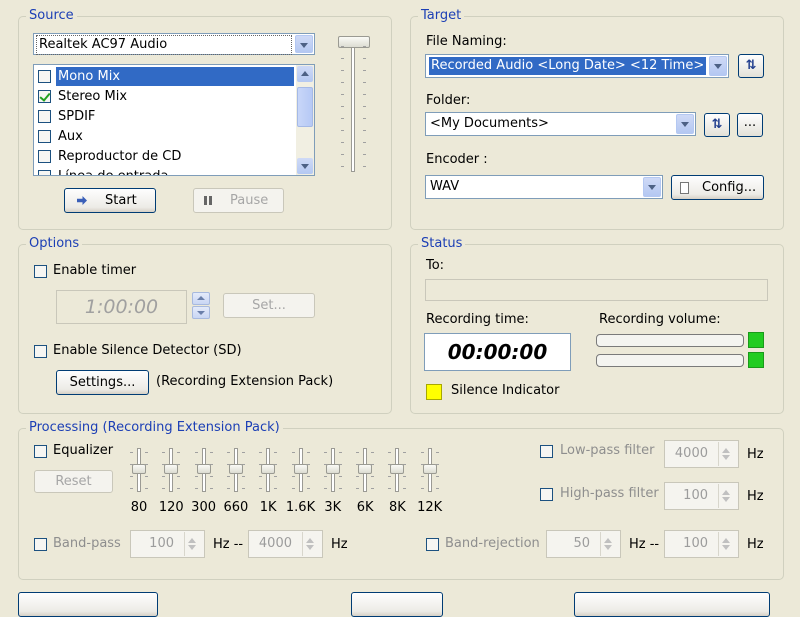 Image resolution: width=800 pixels, height=617 pixels. What do you see at coordinates (305, 166) in the screenshot?
I see `scroll-down-button` at bounding box center [305, 166].